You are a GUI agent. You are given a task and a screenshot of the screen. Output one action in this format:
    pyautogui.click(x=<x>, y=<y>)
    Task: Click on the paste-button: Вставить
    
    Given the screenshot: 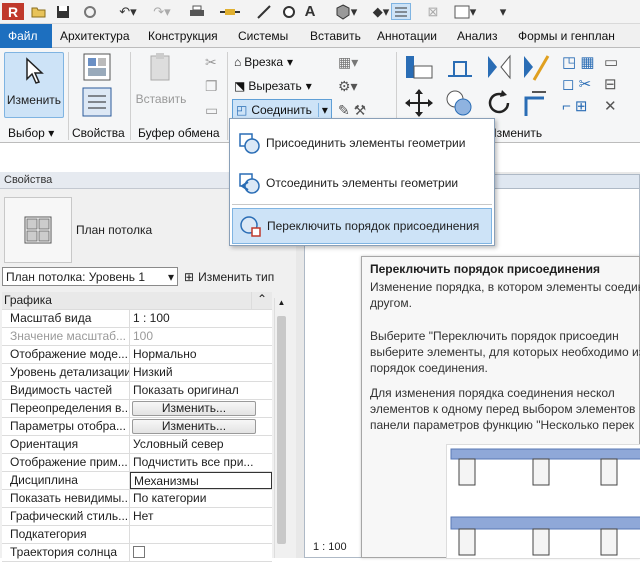 What is the action you would take?
    pyautogui.click(x=161, y=87)
    